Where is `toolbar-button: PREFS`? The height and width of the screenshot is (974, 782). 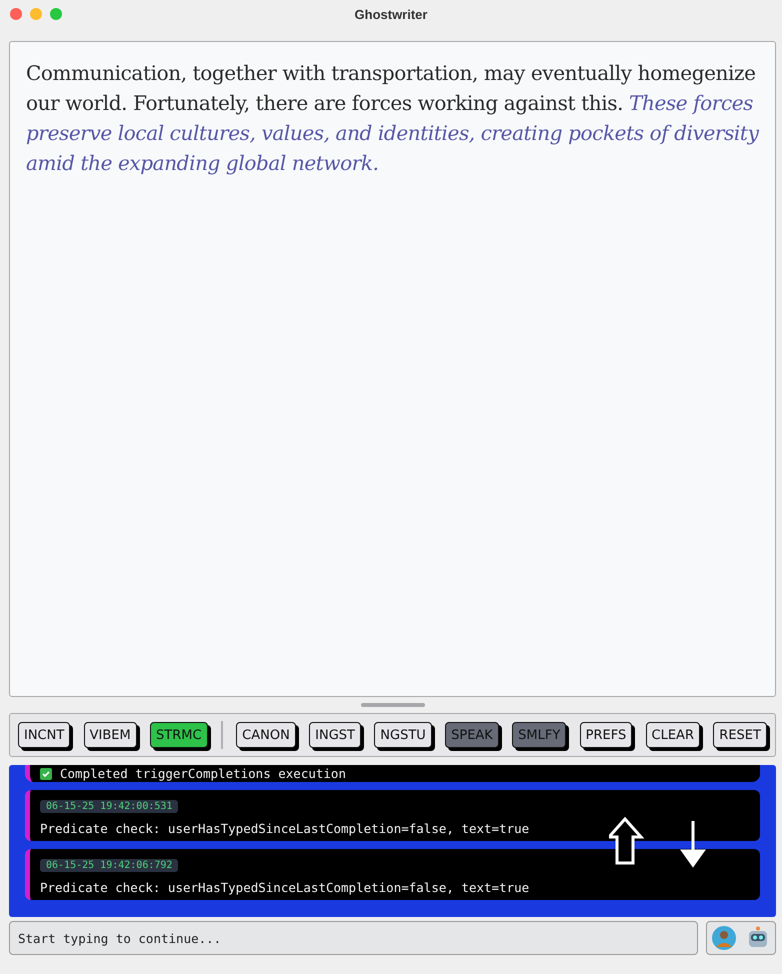 toolbar-button: PREFS is located at coordinates (606, 735).